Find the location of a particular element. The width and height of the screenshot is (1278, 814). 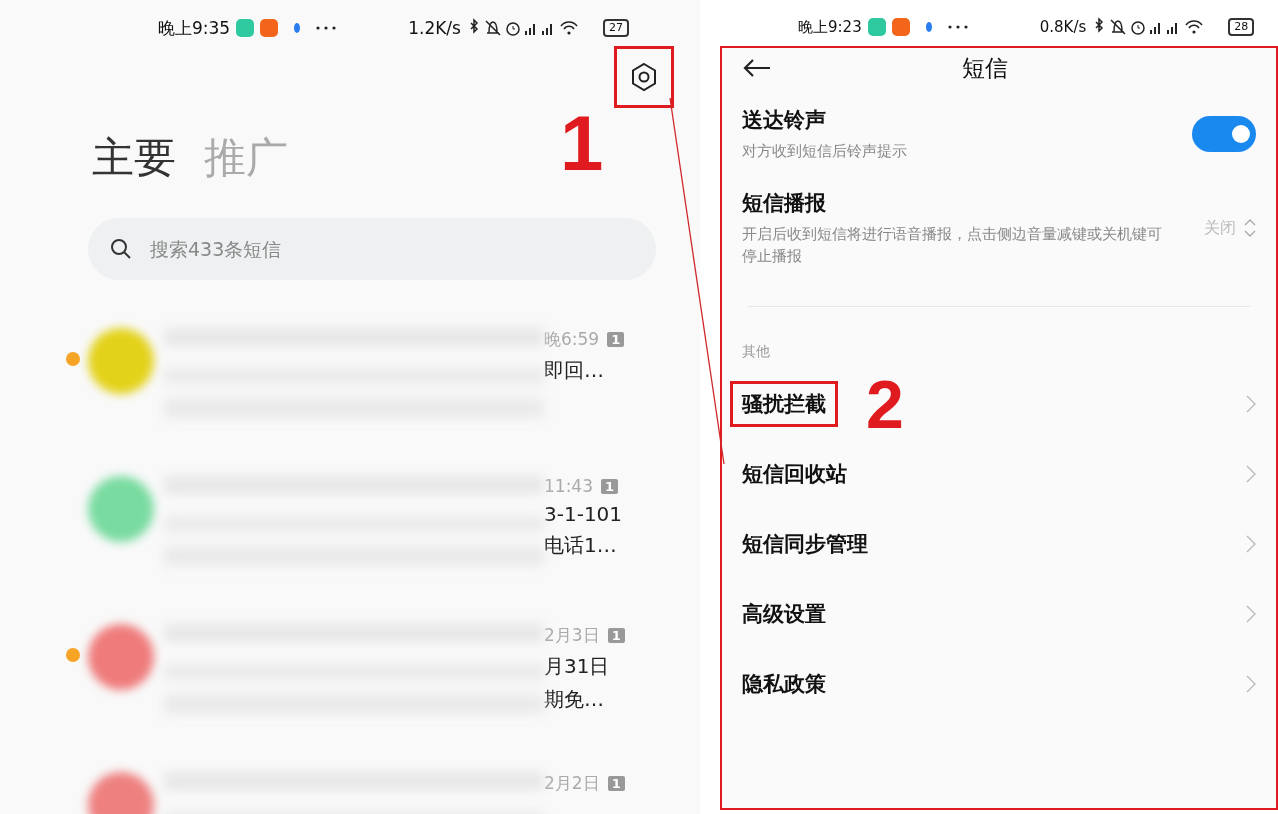

setting-title: 送达铃声 is located at coordinates (784, 120).